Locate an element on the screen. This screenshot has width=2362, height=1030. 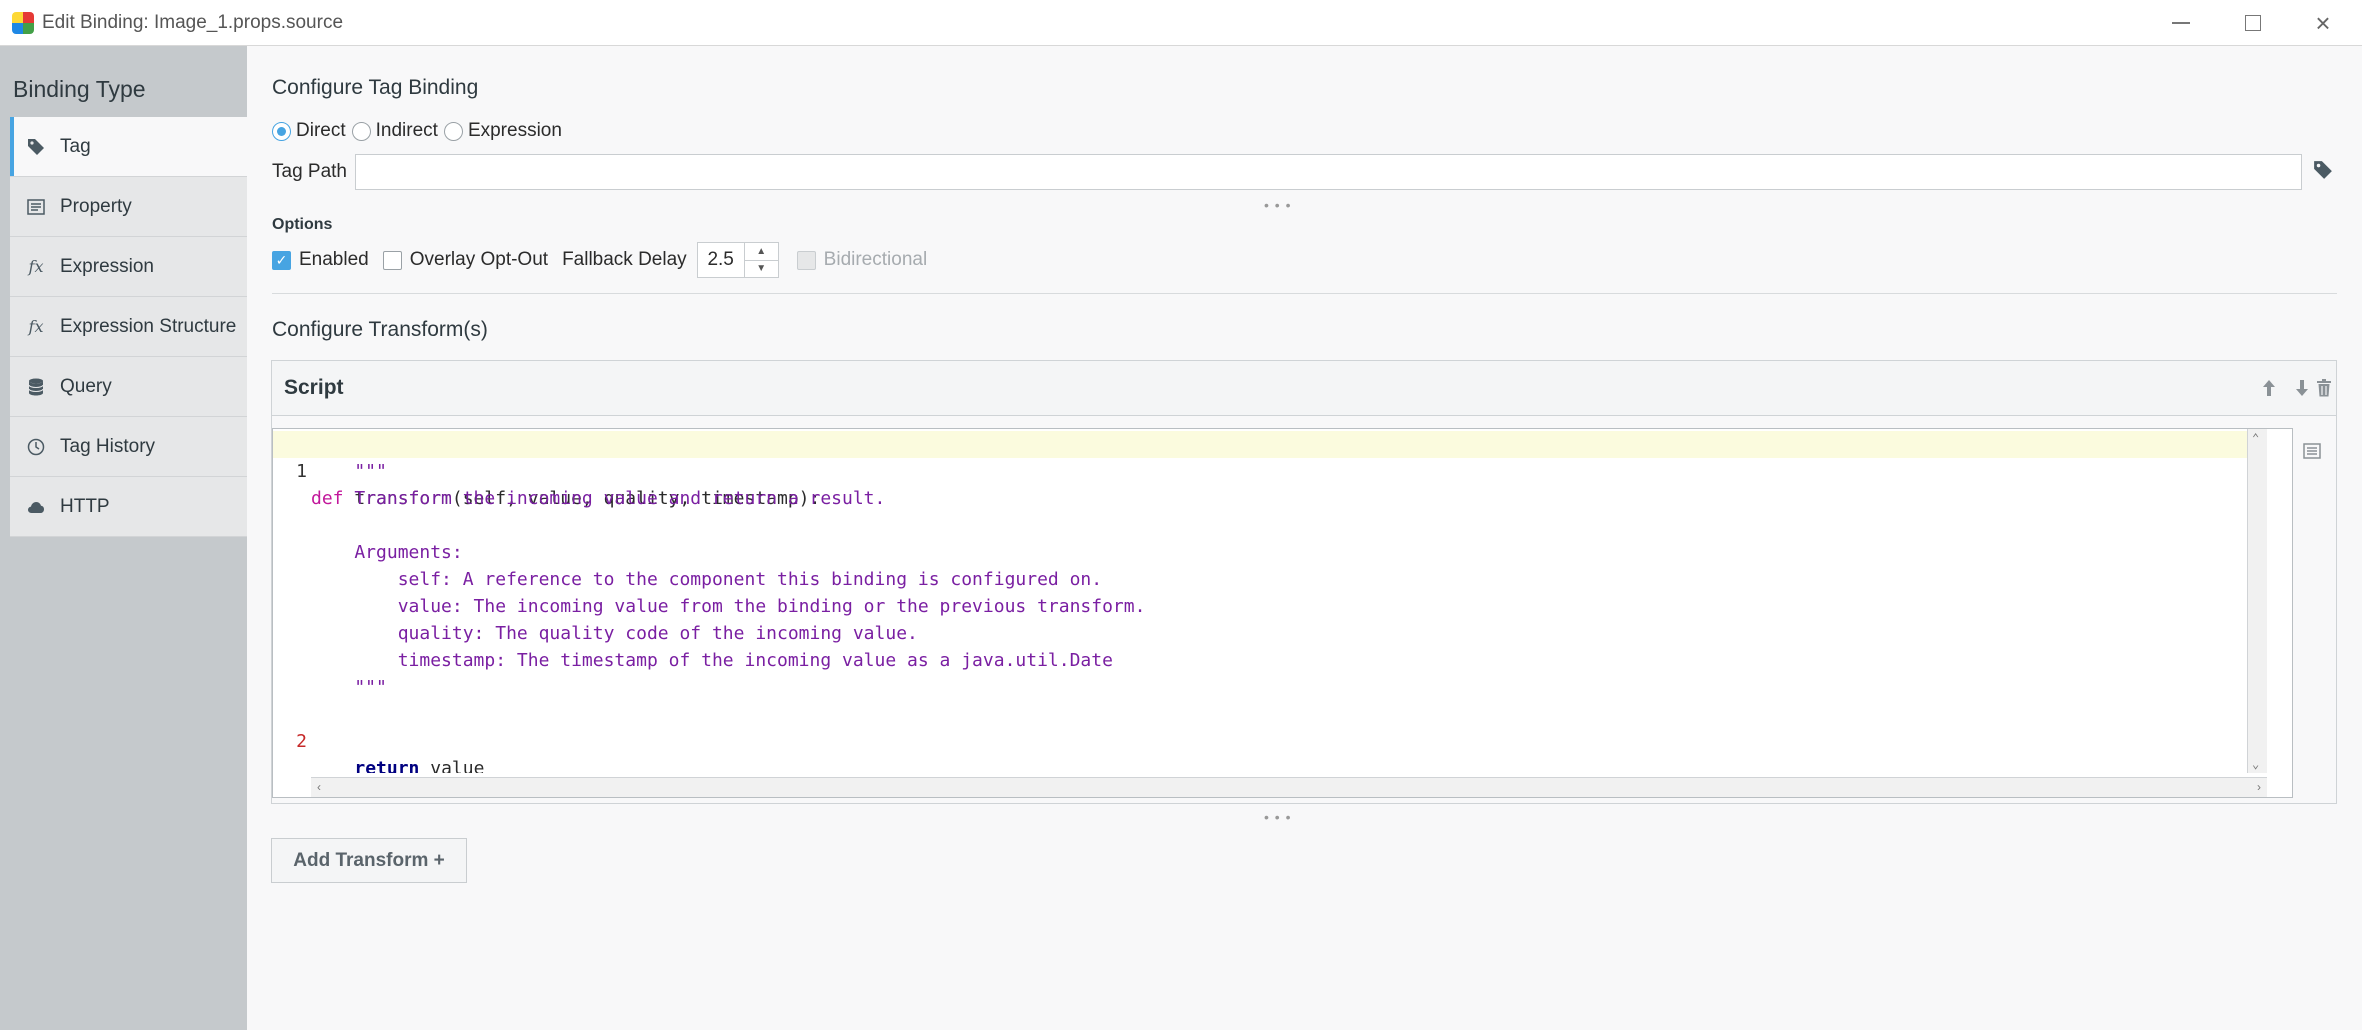
direct-radio is located at coordinates (281, 131).